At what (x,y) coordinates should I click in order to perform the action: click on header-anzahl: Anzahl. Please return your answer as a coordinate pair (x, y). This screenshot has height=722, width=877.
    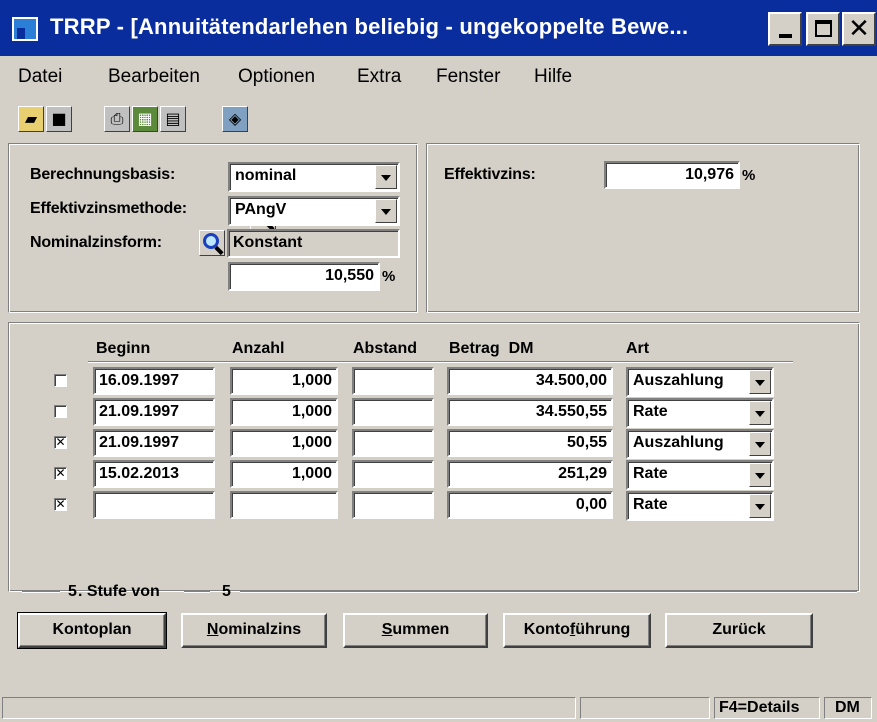
    Looking at the image, I should click on (258, 348).